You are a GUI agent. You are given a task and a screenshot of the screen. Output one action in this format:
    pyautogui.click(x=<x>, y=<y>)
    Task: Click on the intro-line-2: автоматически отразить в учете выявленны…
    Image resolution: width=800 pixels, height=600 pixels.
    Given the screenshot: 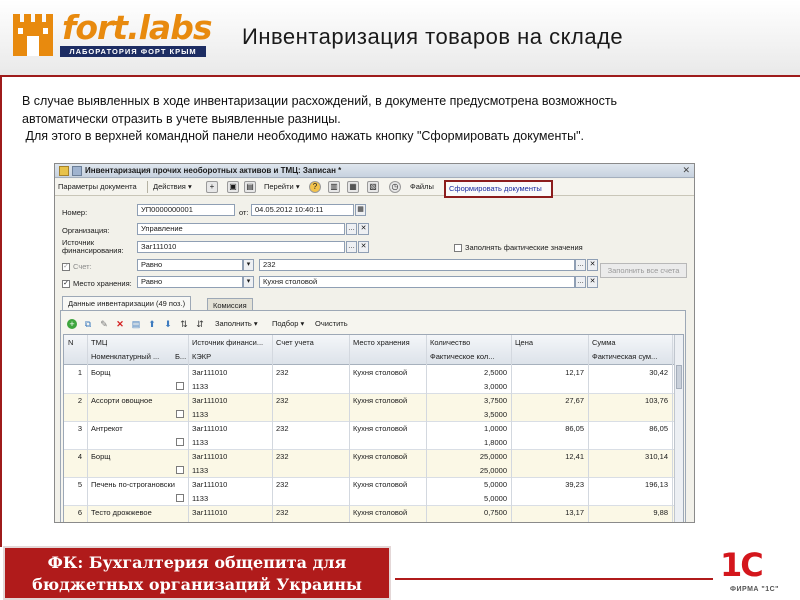 What is the action you would take?
    pyautogui.click(x=181, y=118)
    